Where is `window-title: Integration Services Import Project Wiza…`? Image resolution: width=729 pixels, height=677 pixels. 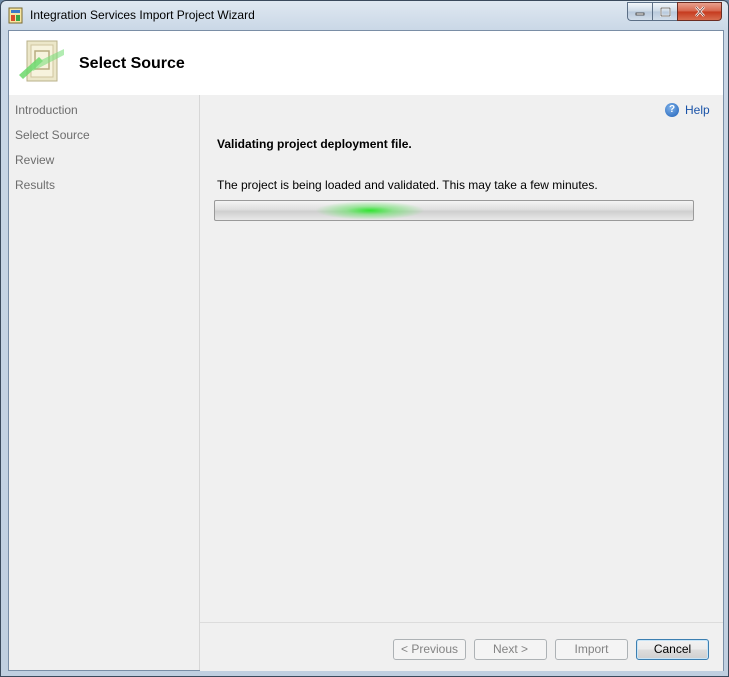
window-title: Integration Services Import Project Wiza… is located at coordinates (142, 15).